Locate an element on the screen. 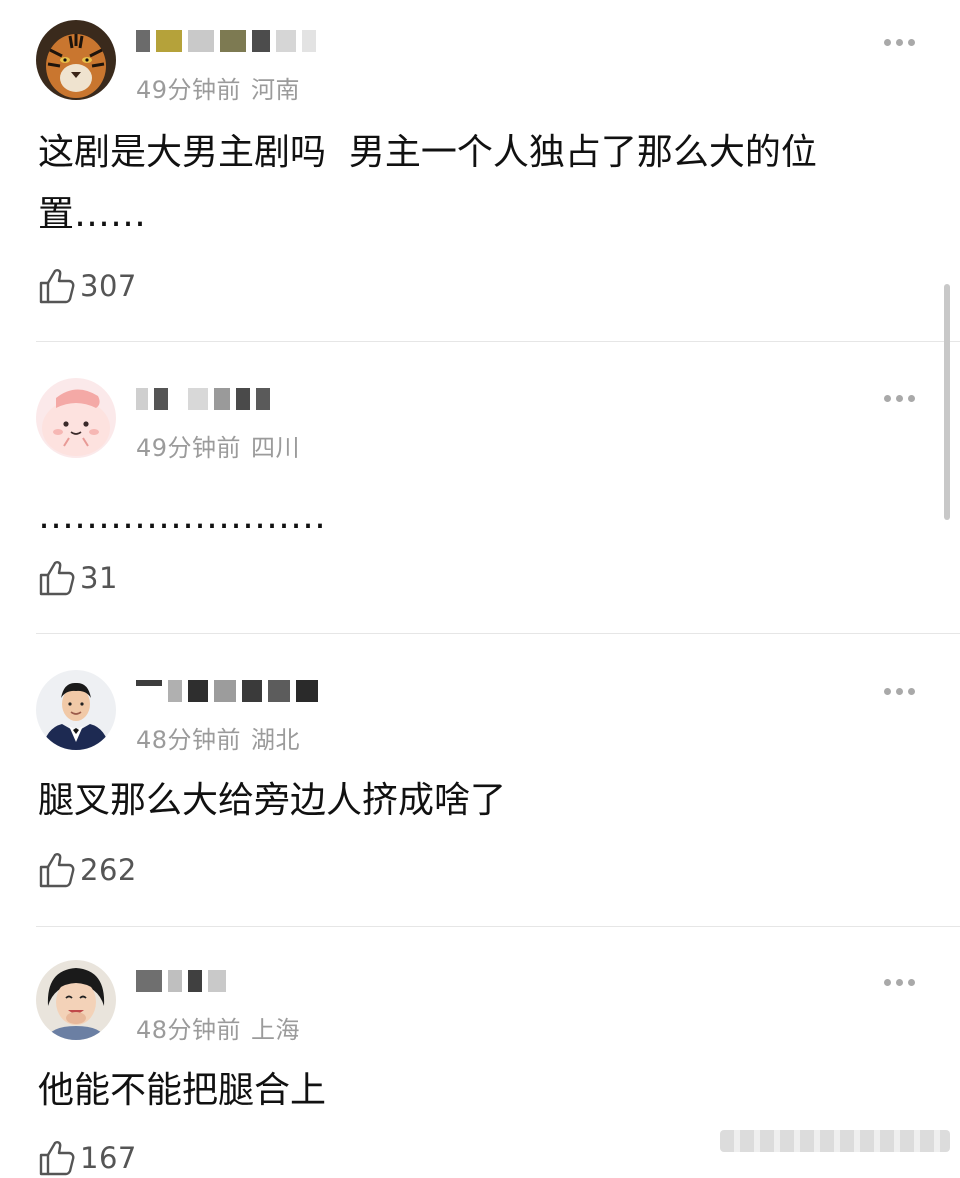  comment-location: 四川 is located at coordinates (276, 448).